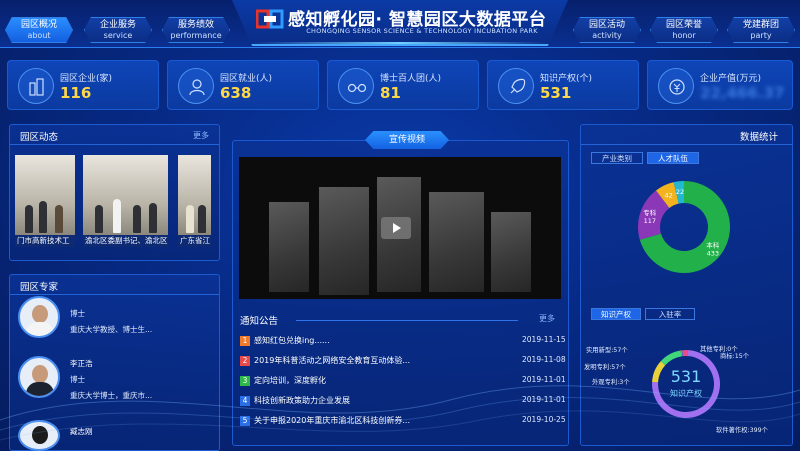  I want to click on tab-label: 服务绩效, so click(195, 25).